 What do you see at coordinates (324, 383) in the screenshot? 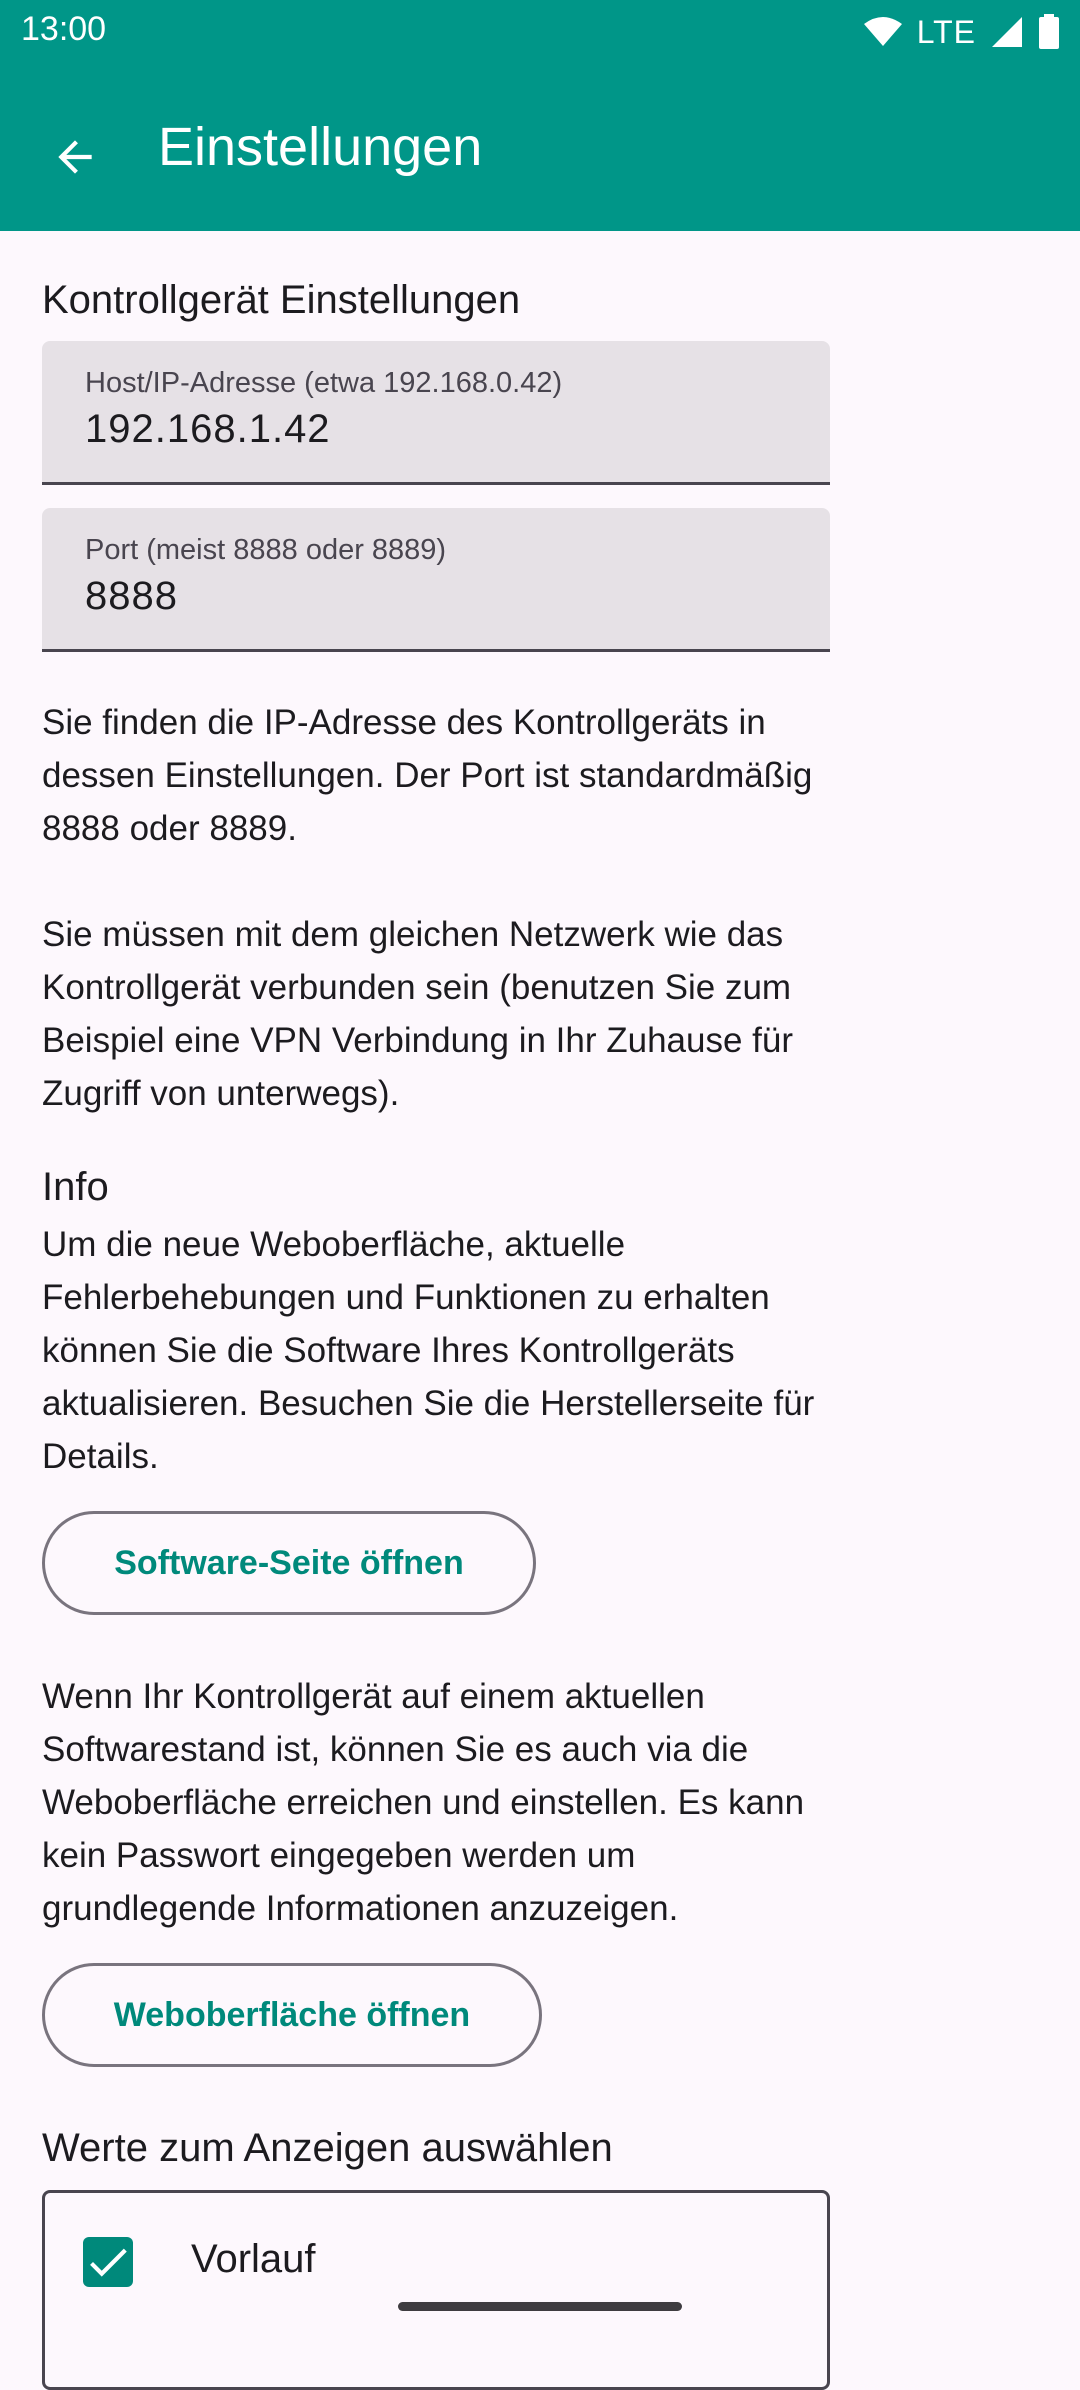
I see `host-ip-label: Host/IP-Adresse (etwa 192.168.0.42)` at bounding box center [324, 383].